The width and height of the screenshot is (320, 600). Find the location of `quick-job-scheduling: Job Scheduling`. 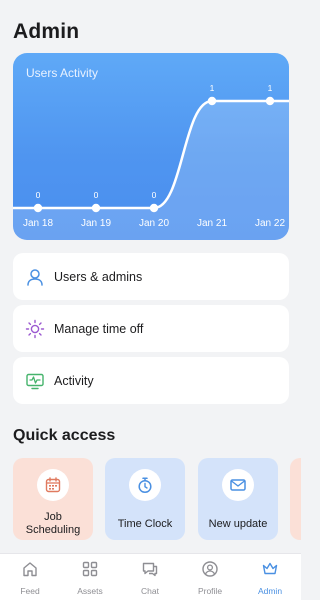

quick-job-scheduling: Job Scheduling is located at coordinates (53, 499).